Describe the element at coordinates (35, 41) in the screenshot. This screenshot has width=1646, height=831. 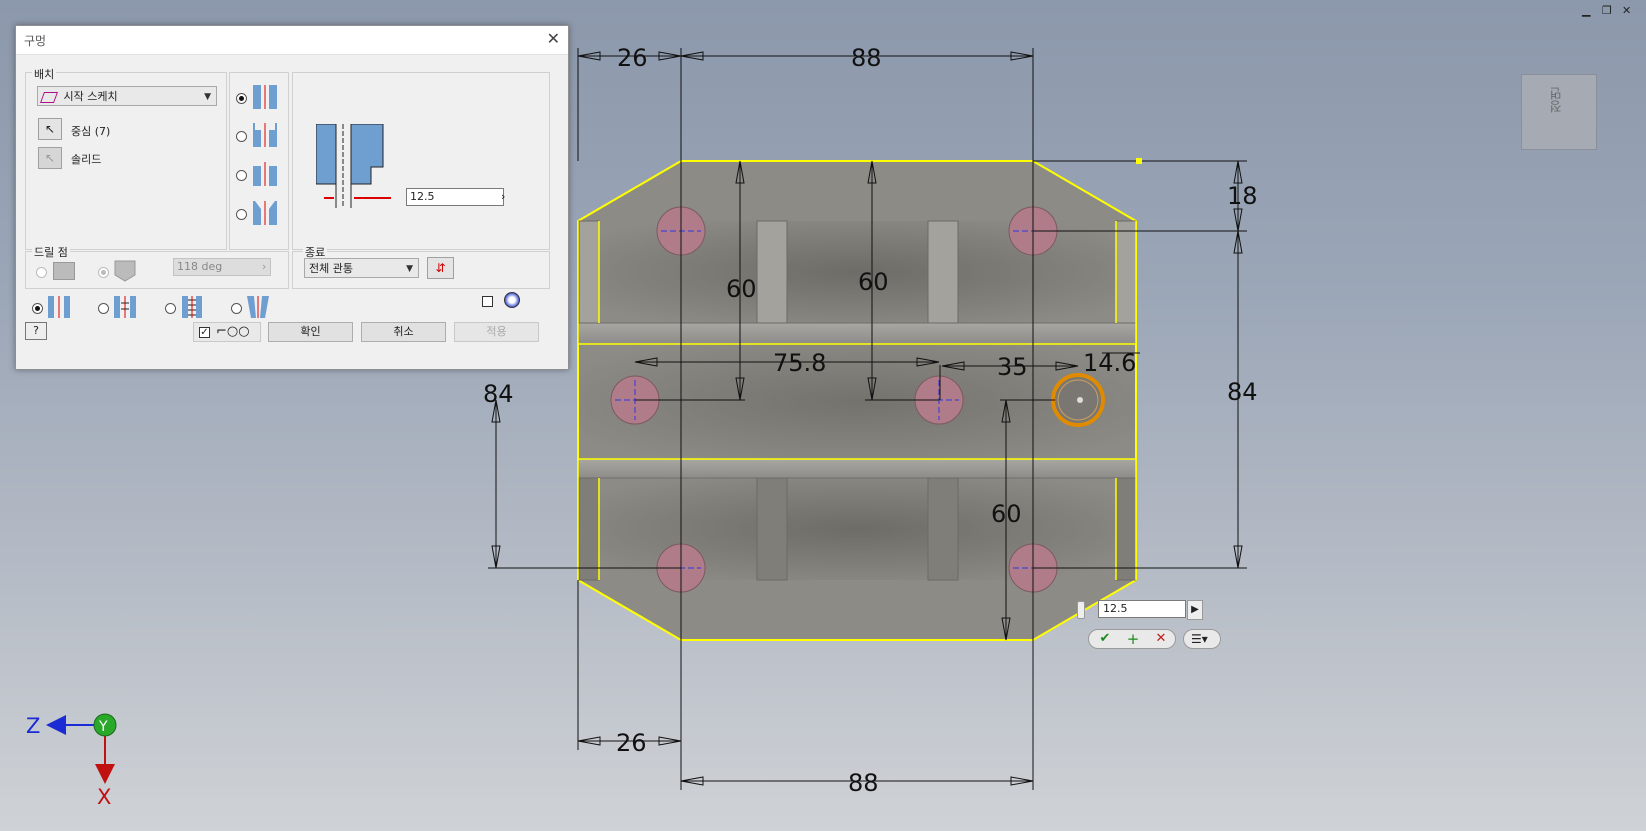
I see `dialog-title: 구멍` at that location.